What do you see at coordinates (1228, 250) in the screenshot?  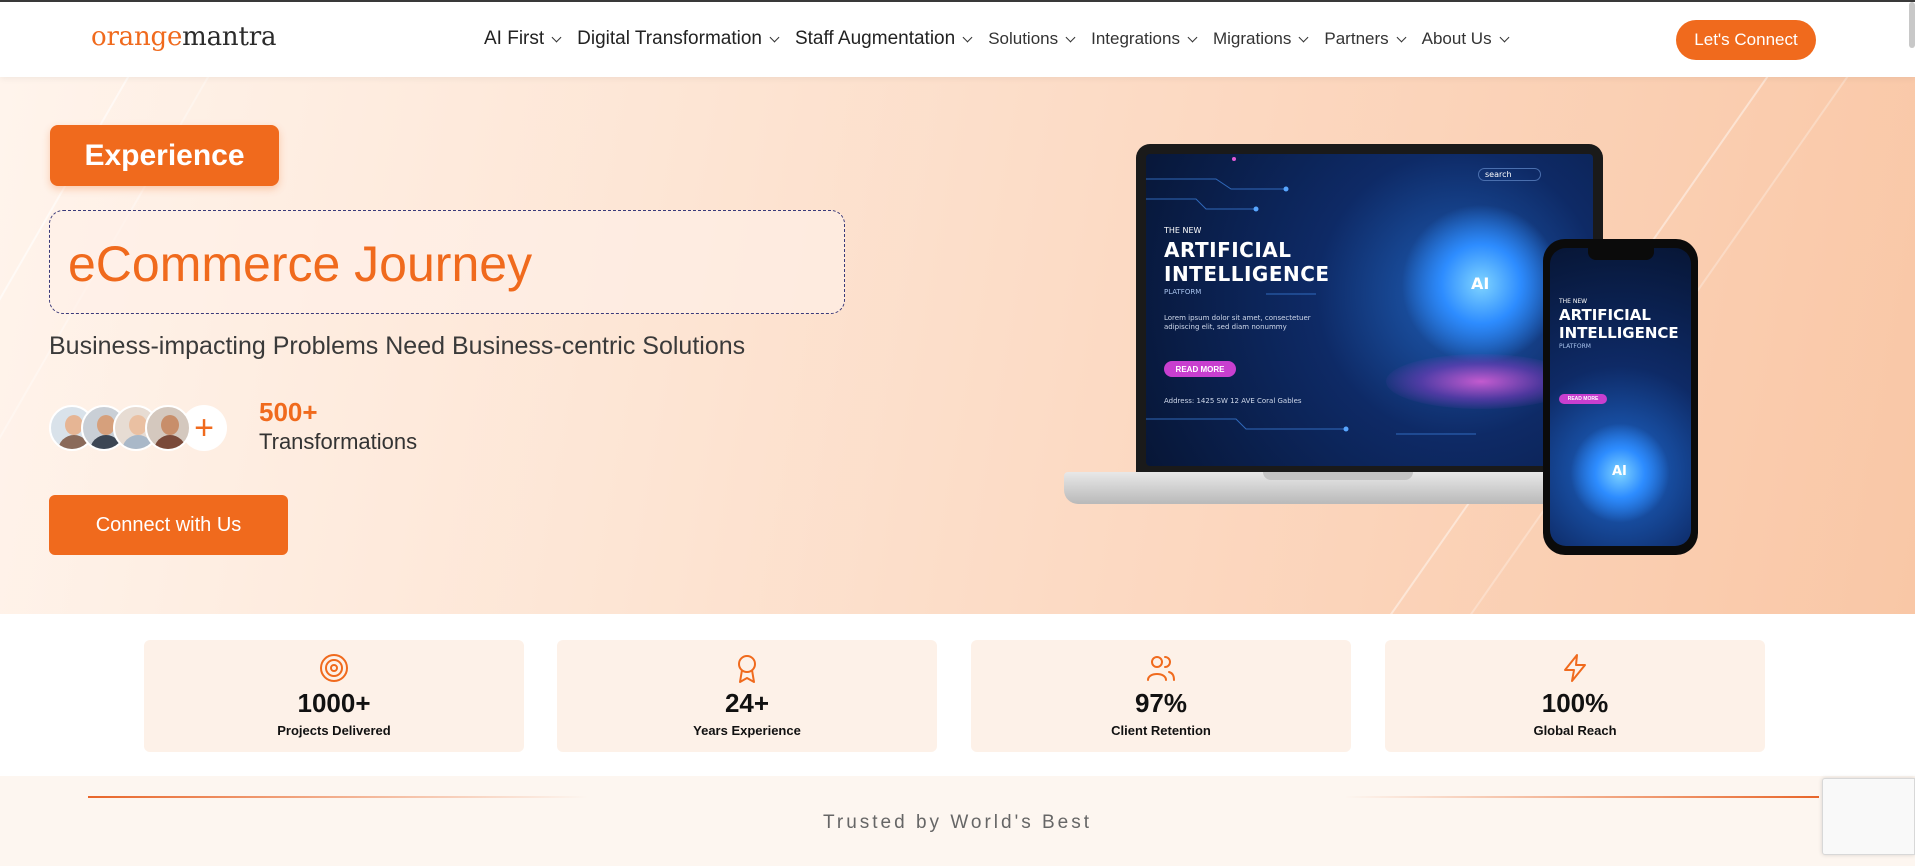 I see `screen-title-line1: ARTIFICIAL` at bounding box center [1228, 250].